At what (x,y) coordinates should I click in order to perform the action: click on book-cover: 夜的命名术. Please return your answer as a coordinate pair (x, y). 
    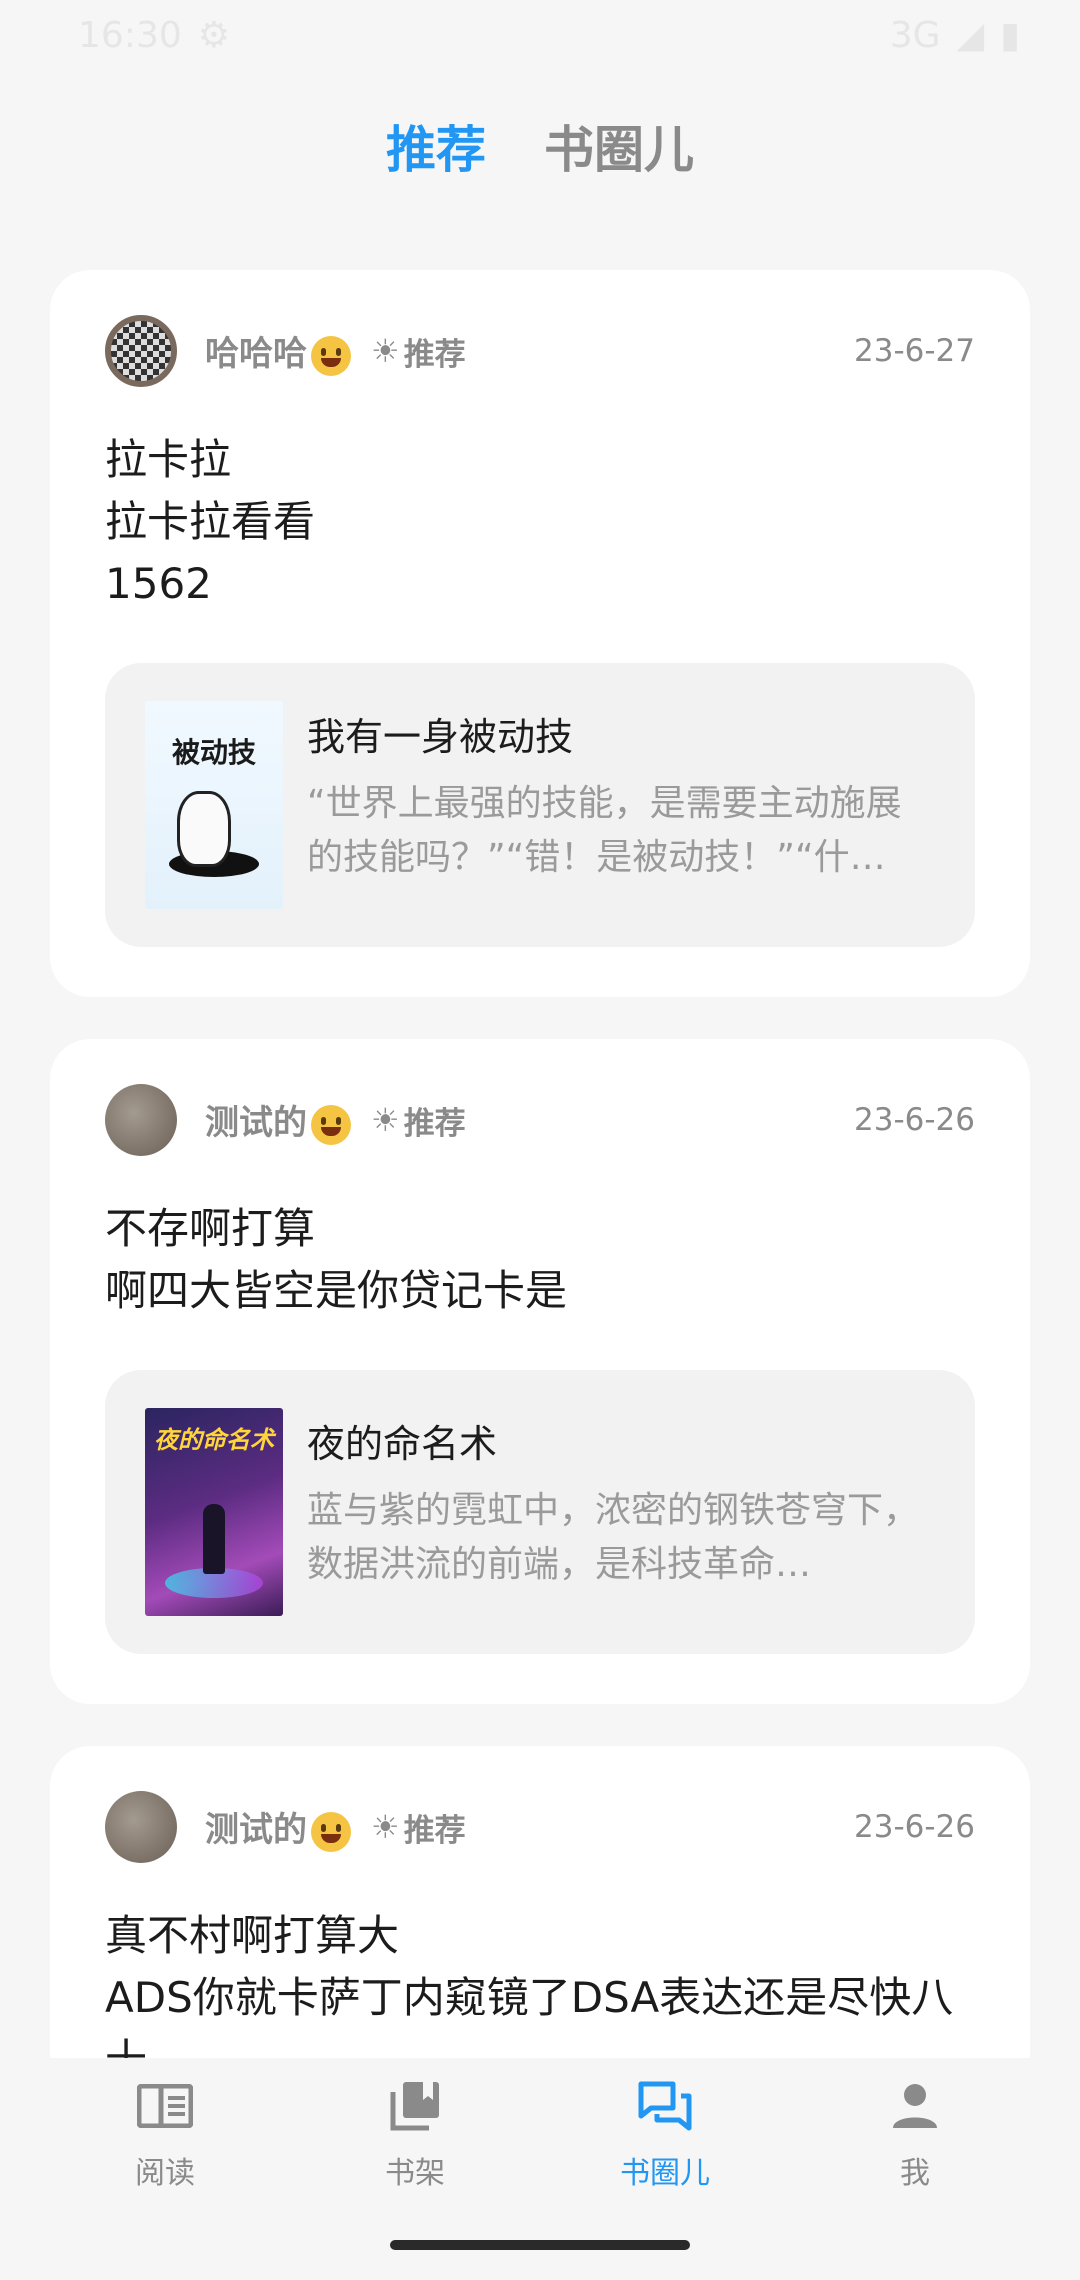
    Looking at the image, I should click on (214, 1512).